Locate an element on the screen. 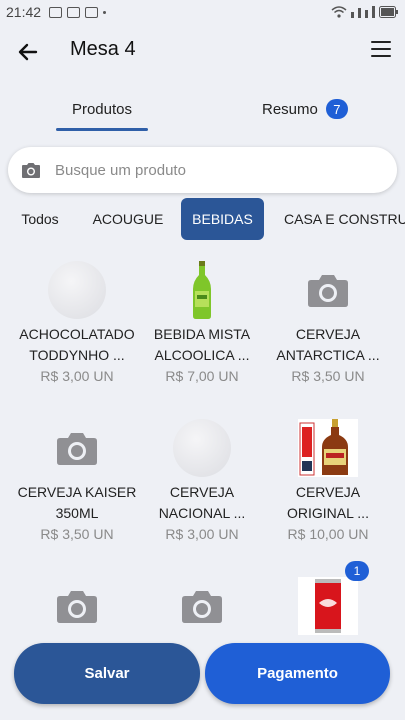 The width and height of the screenshot is (405, 720). category-todos: Todos is located at coordinates (40, 219).